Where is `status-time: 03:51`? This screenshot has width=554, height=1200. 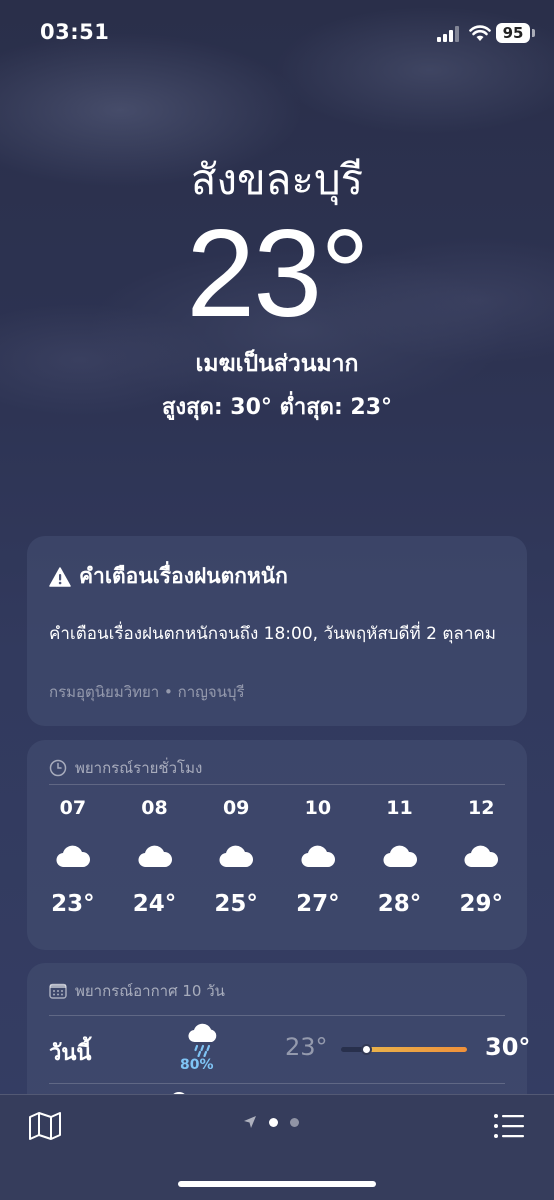 status-time: 03:51 is located at coordinates (75, 32).